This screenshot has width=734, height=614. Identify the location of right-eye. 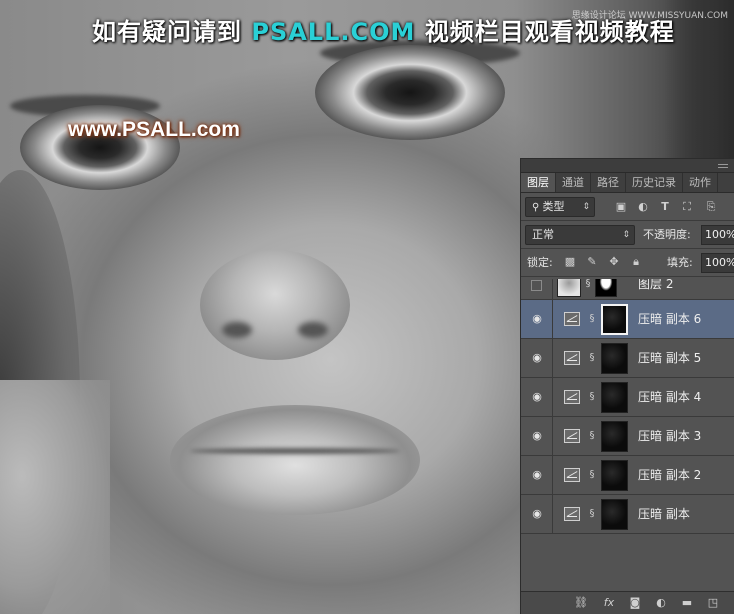
(410, 92).